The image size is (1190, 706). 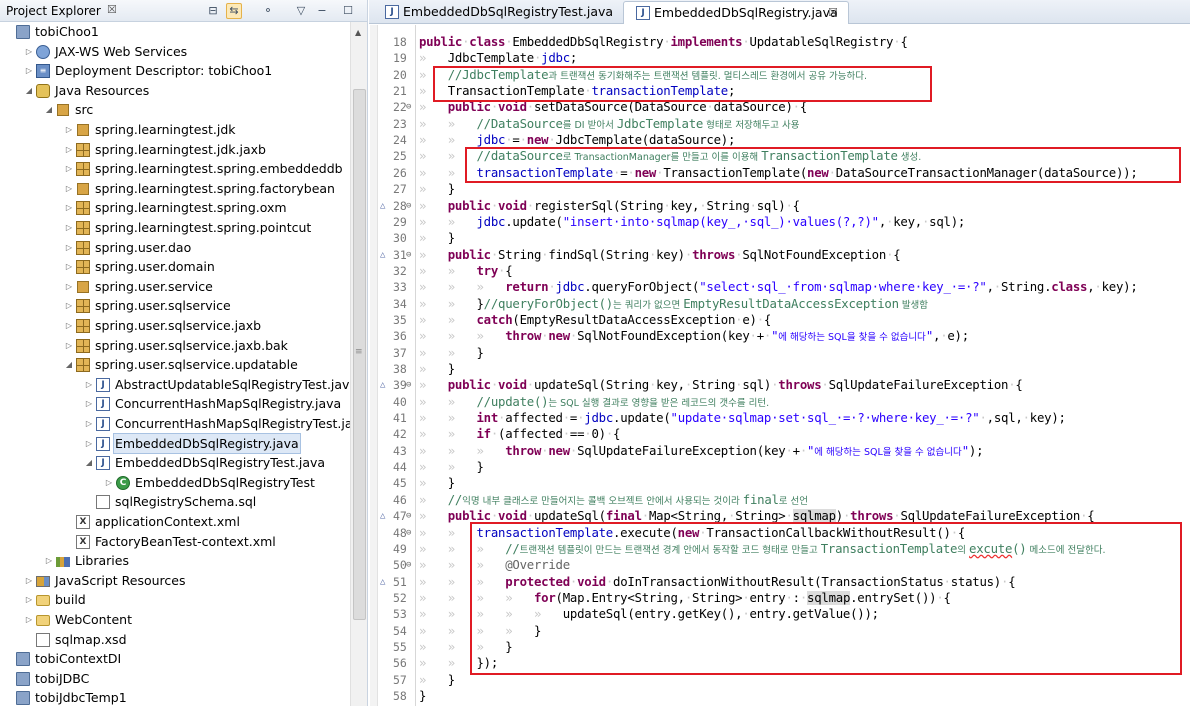 I want to click on tree-item: tobiChoo1, so click(x=175, y=32).